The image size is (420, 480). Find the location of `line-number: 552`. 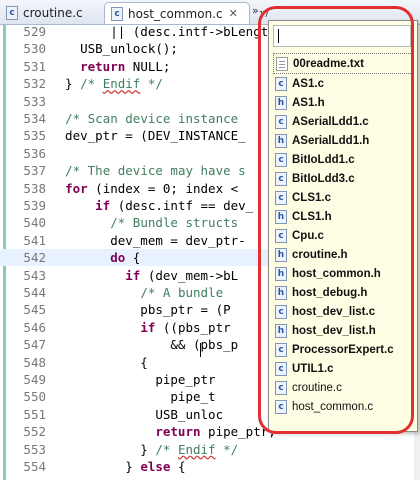

line-number: 552 is located at coordinates (34, 432).